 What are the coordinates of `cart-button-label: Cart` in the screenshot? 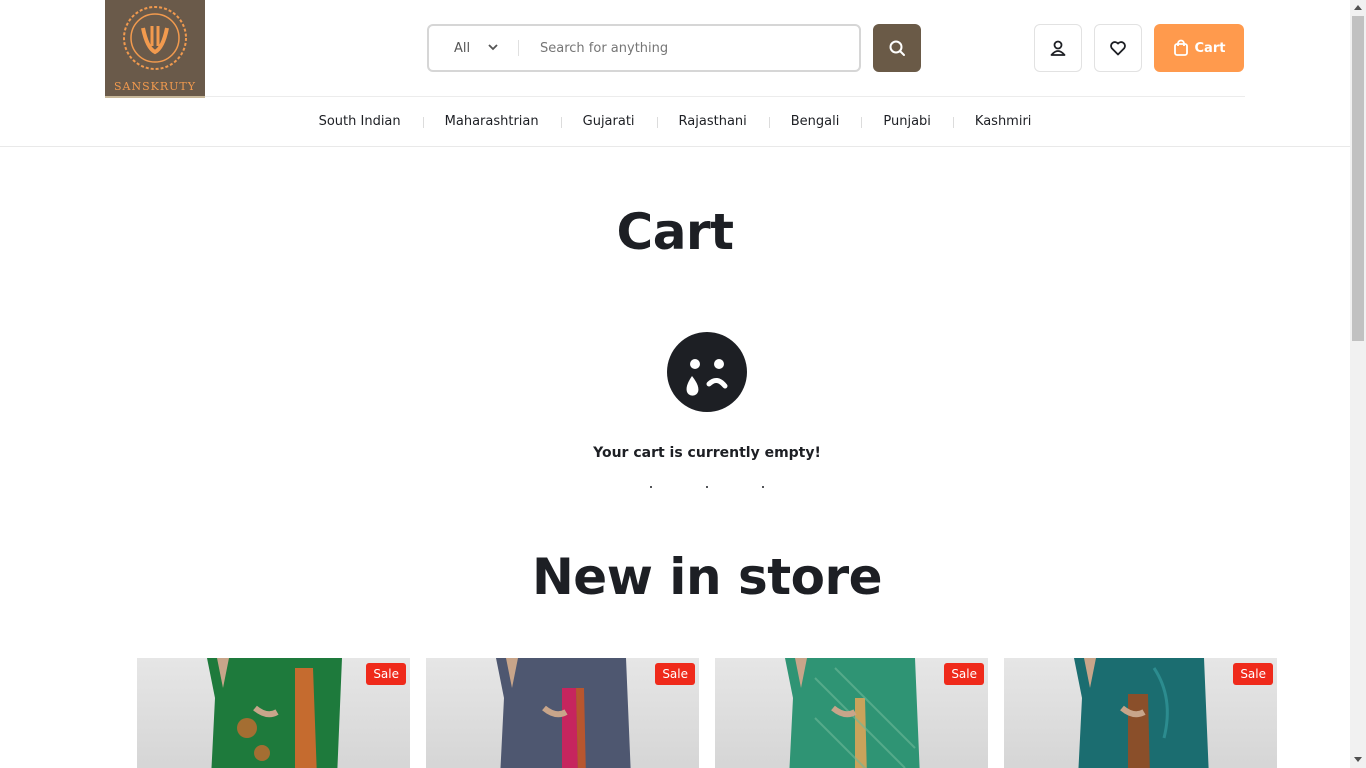 It's located at (1210, 48).